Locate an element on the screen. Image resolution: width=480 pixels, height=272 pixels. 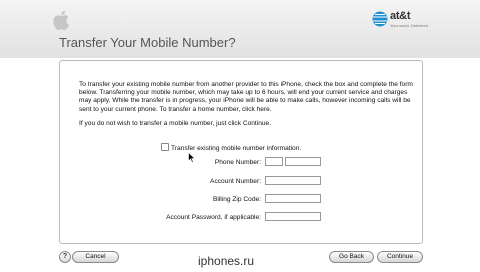
account-password-label: Account Password, if applicable: is located at coordinates (213, 217).